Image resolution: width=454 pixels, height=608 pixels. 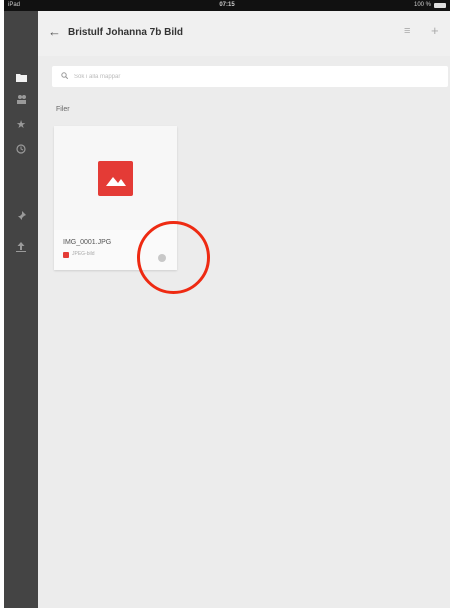 What do you see at coordinates (66, 255) in the screenshot?
I see `file-type-icon` at bounding box center [66, 255].